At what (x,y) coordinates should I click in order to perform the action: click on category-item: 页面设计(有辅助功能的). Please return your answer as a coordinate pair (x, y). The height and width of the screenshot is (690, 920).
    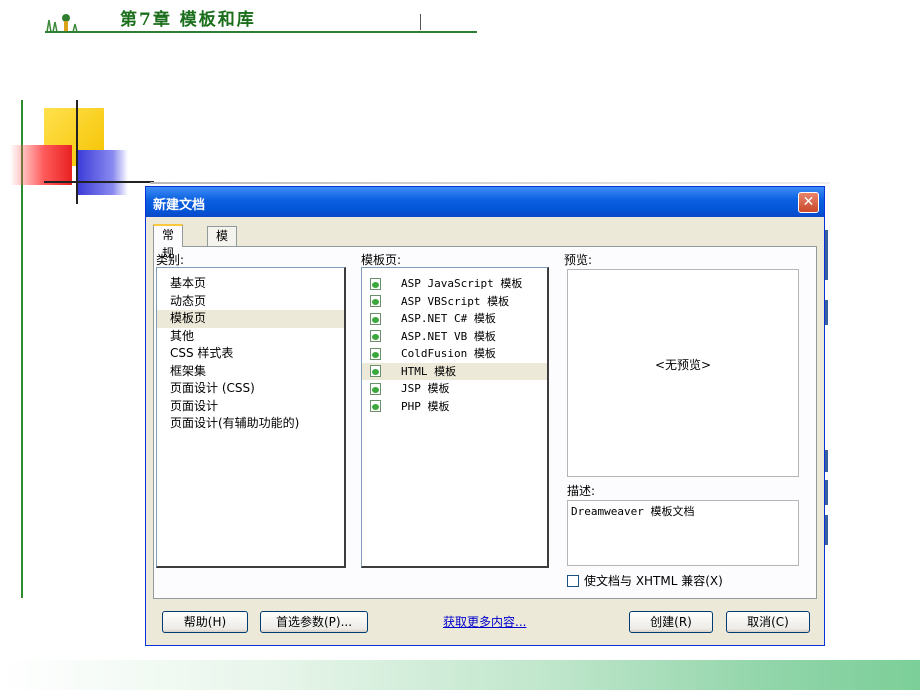
    Looking at the image, I should click on (250, 424).